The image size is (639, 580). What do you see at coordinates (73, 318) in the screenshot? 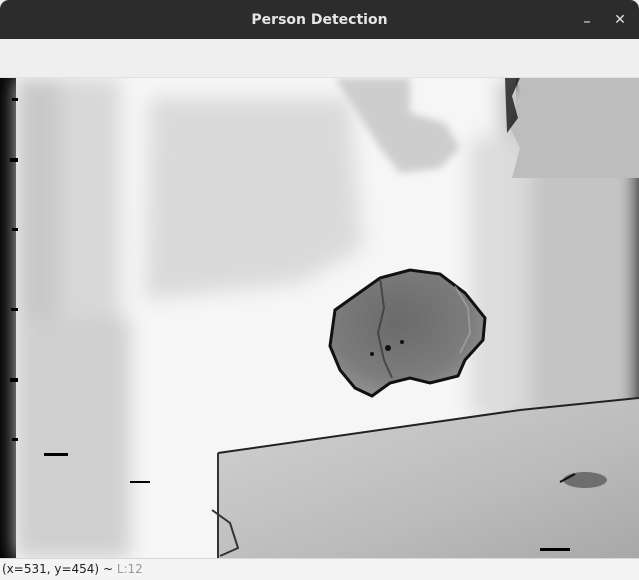
I see `left-wall-region` at bounding box center [73, 318].